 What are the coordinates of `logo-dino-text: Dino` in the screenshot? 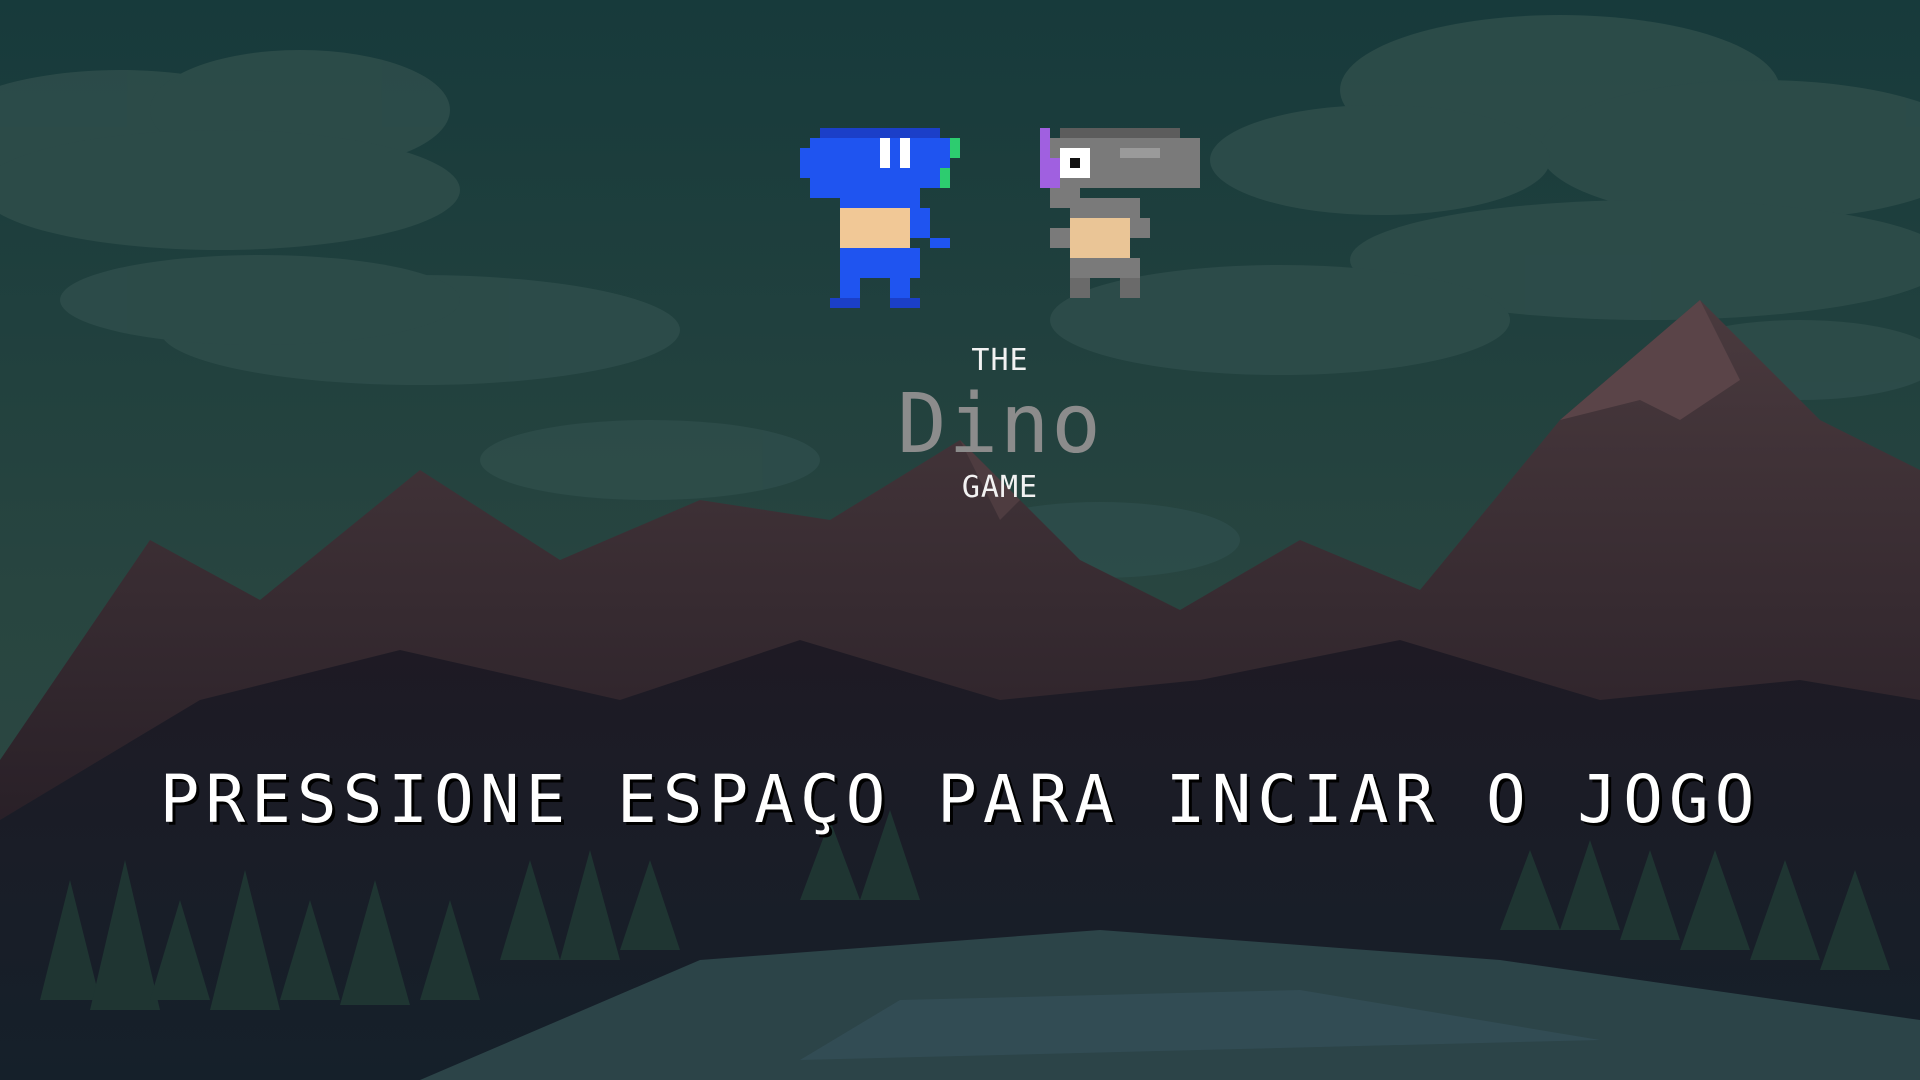 It's located at (1000, 424).